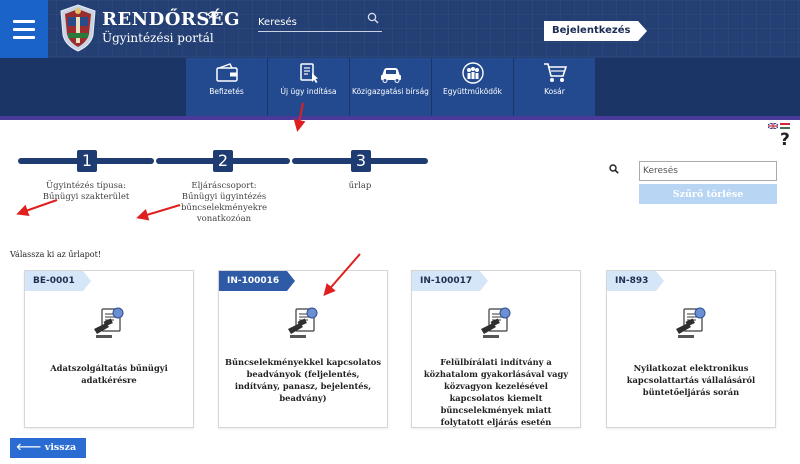 The height and width of the screenshot is (464, 800). I want to click on header-divider, so click(400, 118).